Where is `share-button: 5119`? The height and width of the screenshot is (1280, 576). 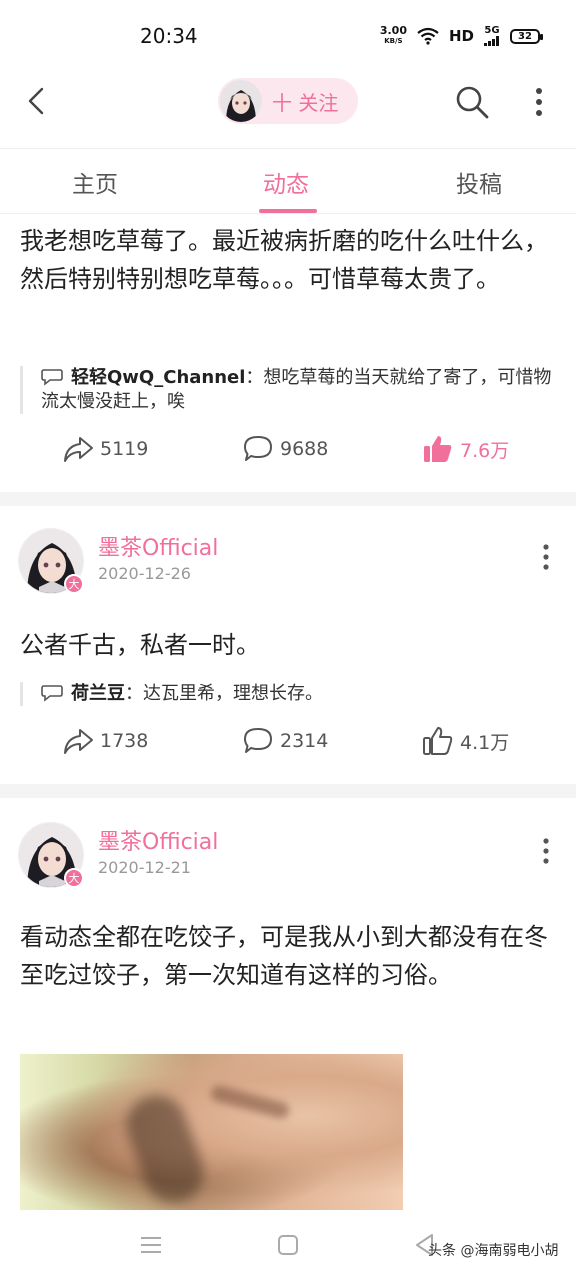 share-button: 5119 is located at coordinates (105, 449).